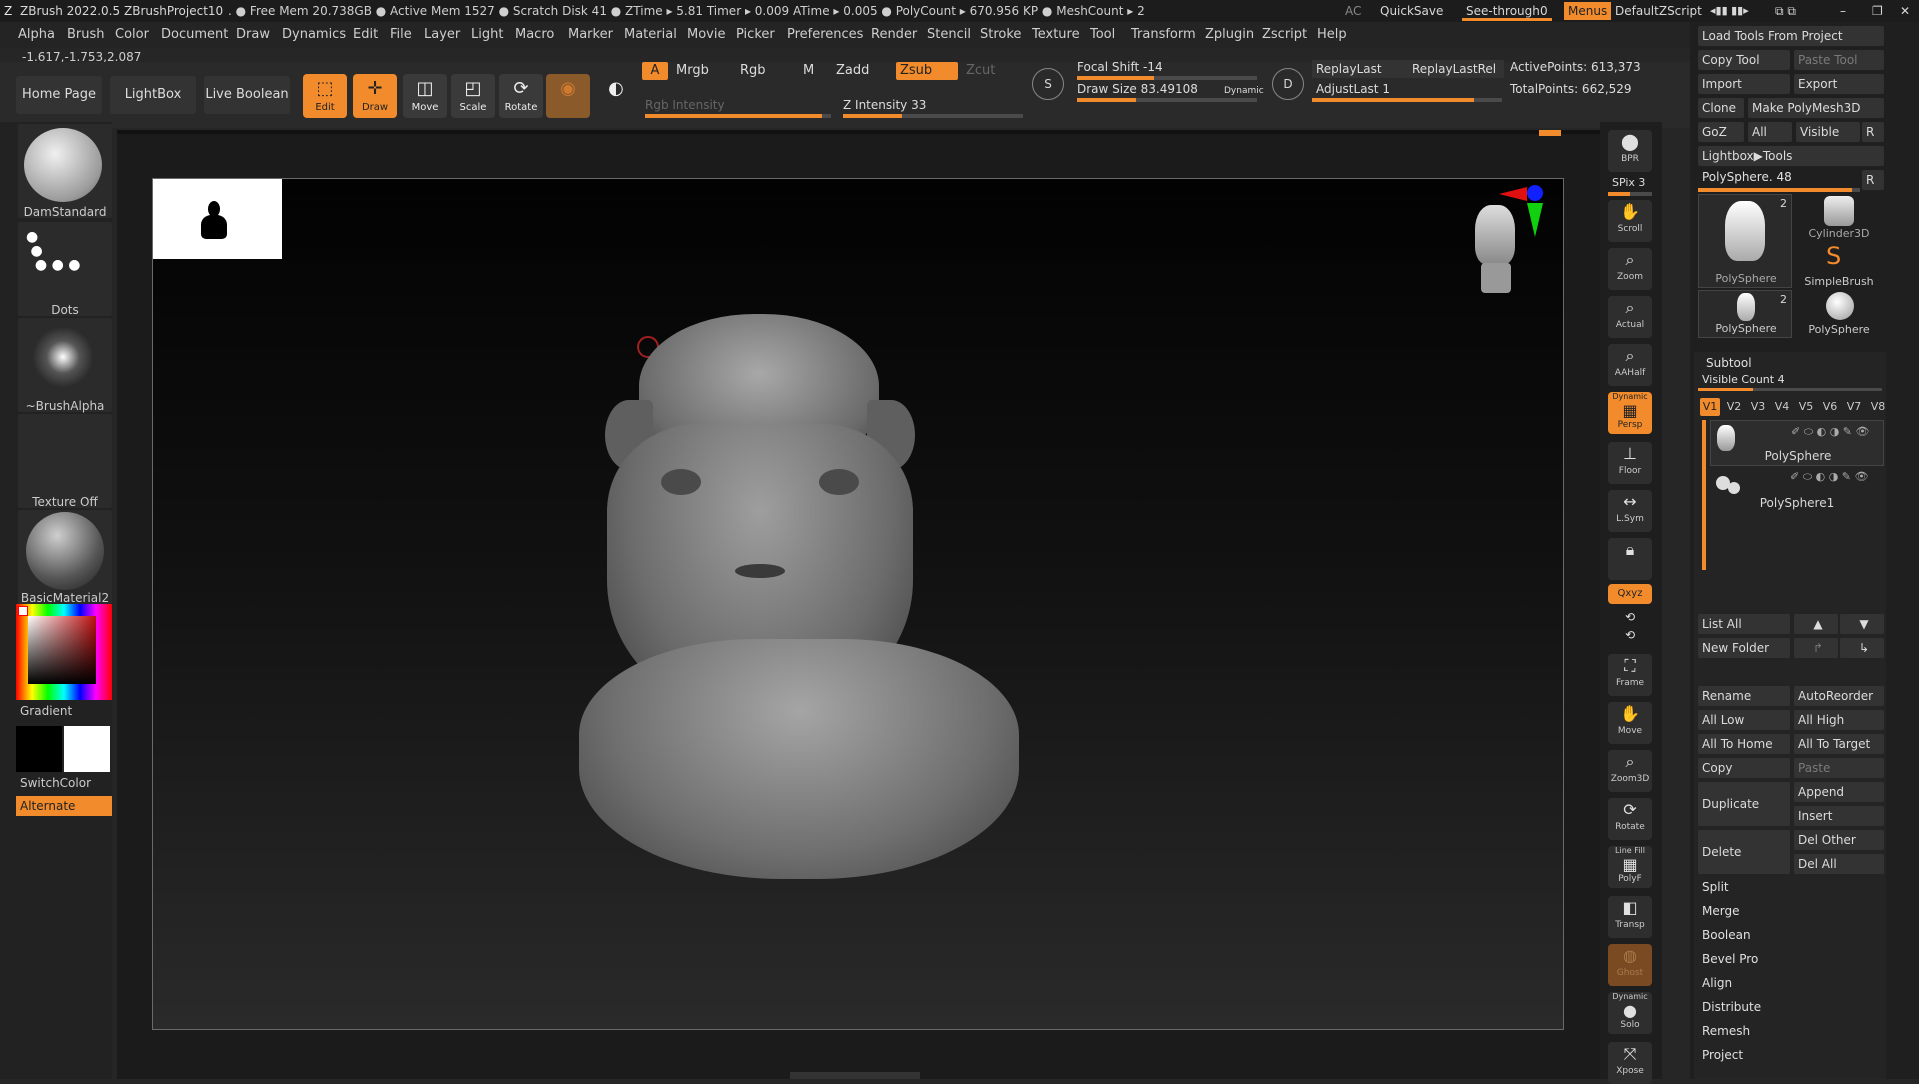 The image size is (1919, 1084). I want to click on xyz-button: Qxyz, so click(1630, 594).